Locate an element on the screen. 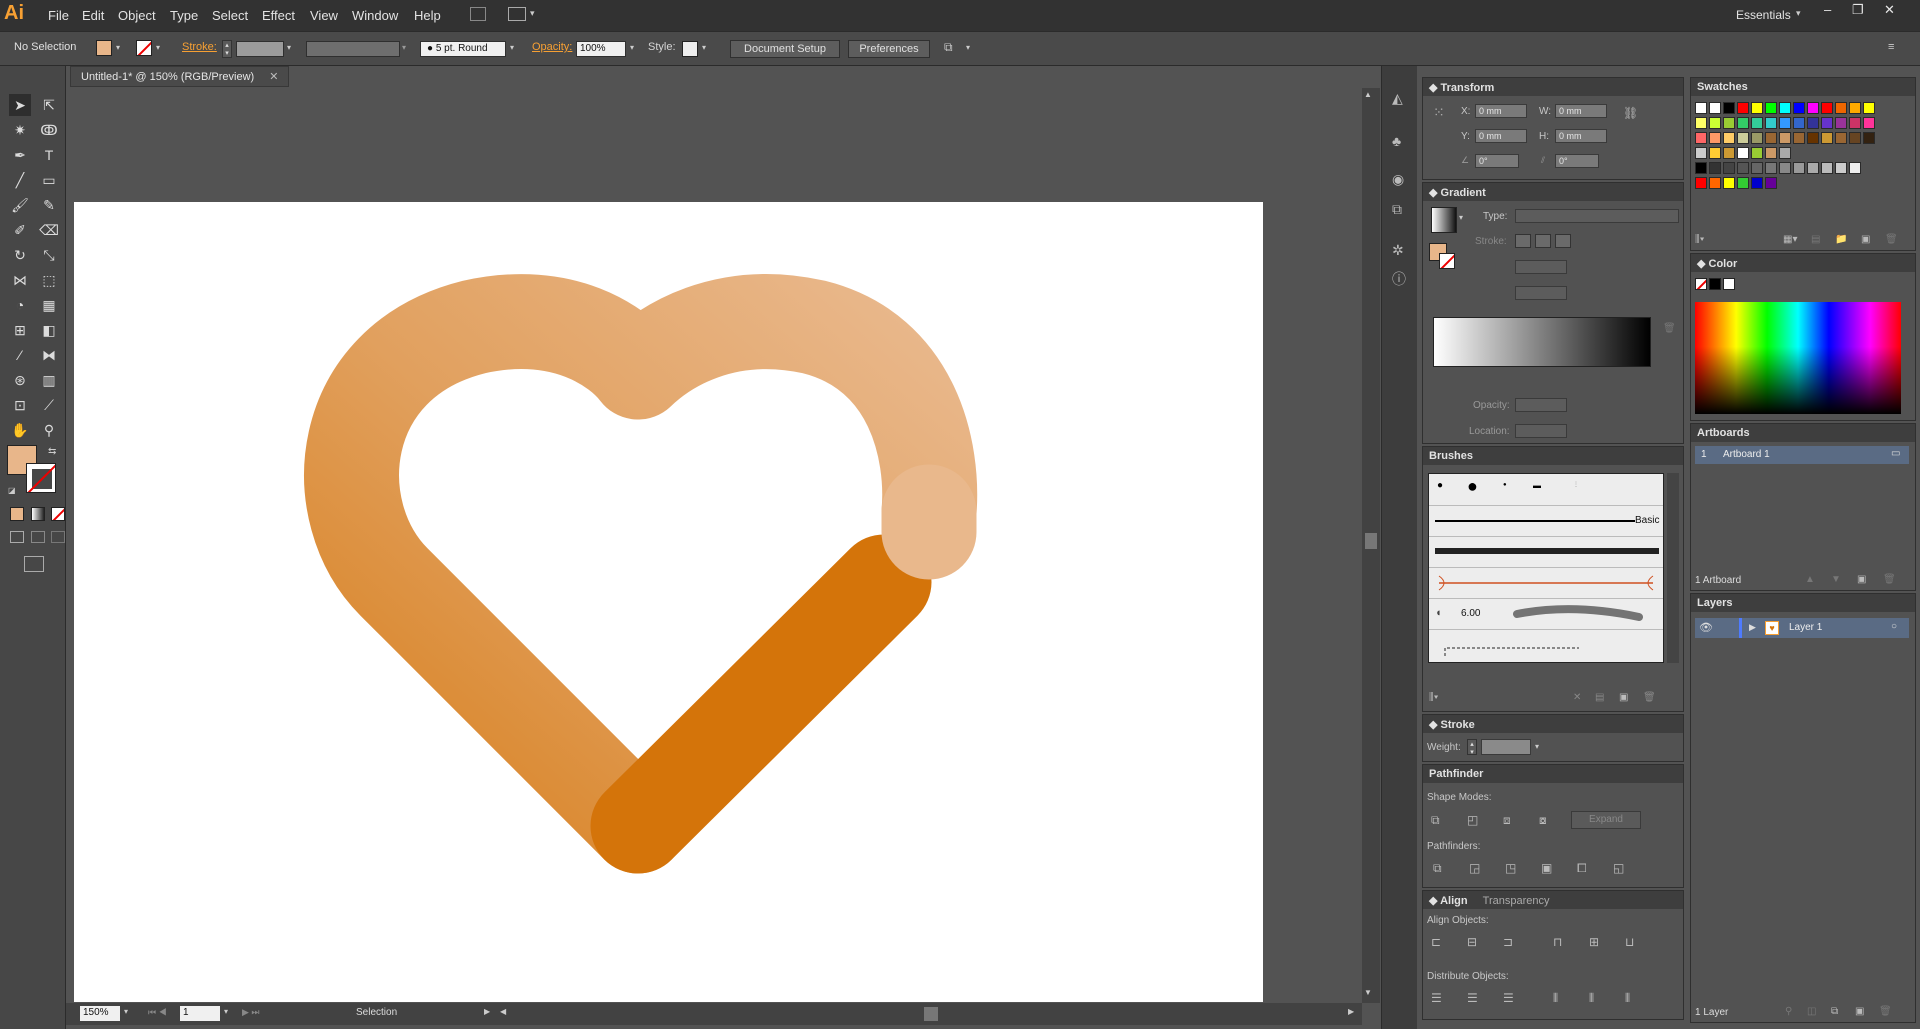  document-tab: Untitled-1* @ 150% (RGB/Preview) ✕ is located at coordinates (180, 76).